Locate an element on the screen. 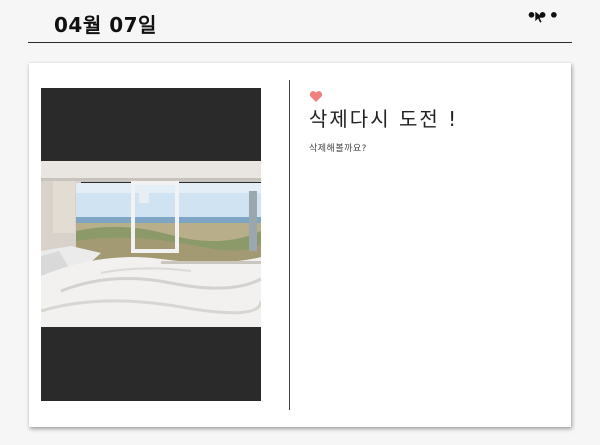 The image size is (600, 445). content-divider is located at coordinates (289, 245).